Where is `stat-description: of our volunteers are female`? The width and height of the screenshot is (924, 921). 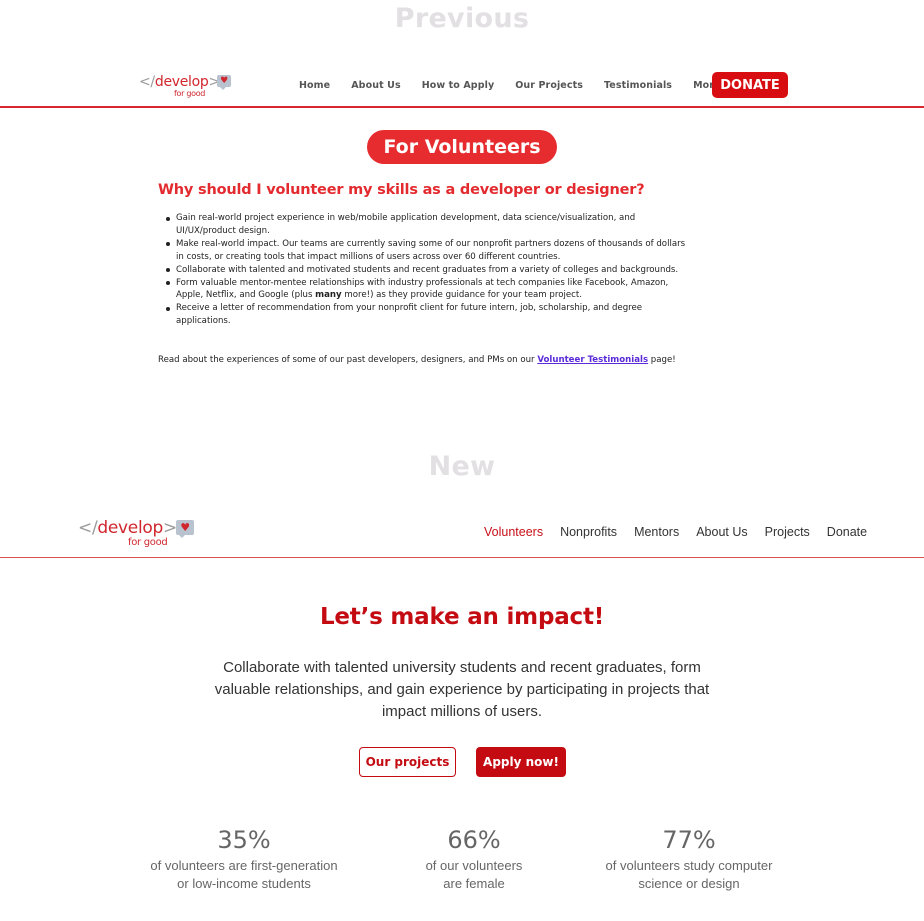 stat-description: of our volunteers are female is located at coordinates (474, 875).